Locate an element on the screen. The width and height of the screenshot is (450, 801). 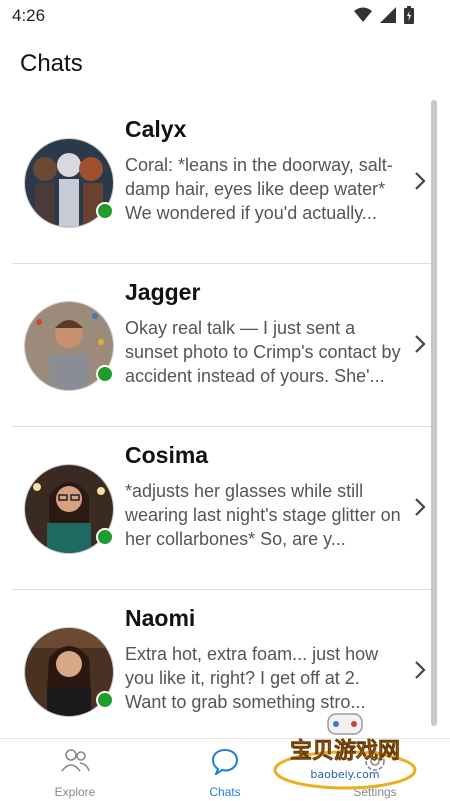
page-title: Chats is located at coordinates (51, 63).